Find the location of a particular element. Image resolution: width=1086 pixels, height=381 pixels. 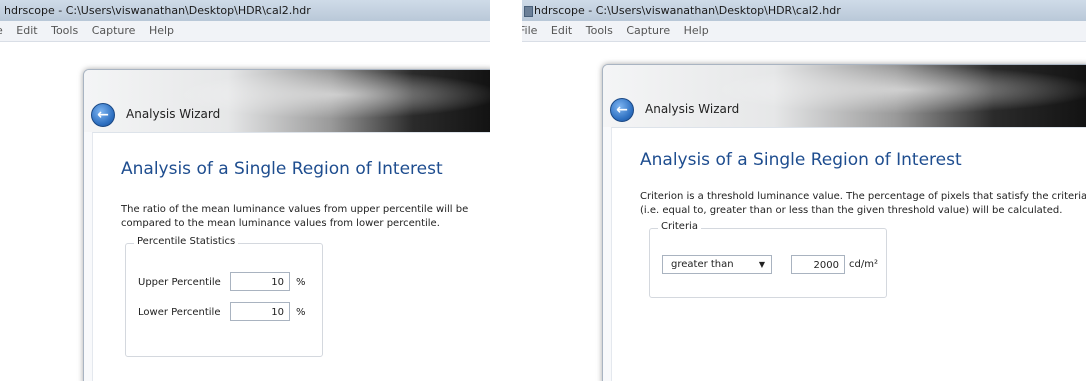

menu-file: e is located at coordinates (1, 31).